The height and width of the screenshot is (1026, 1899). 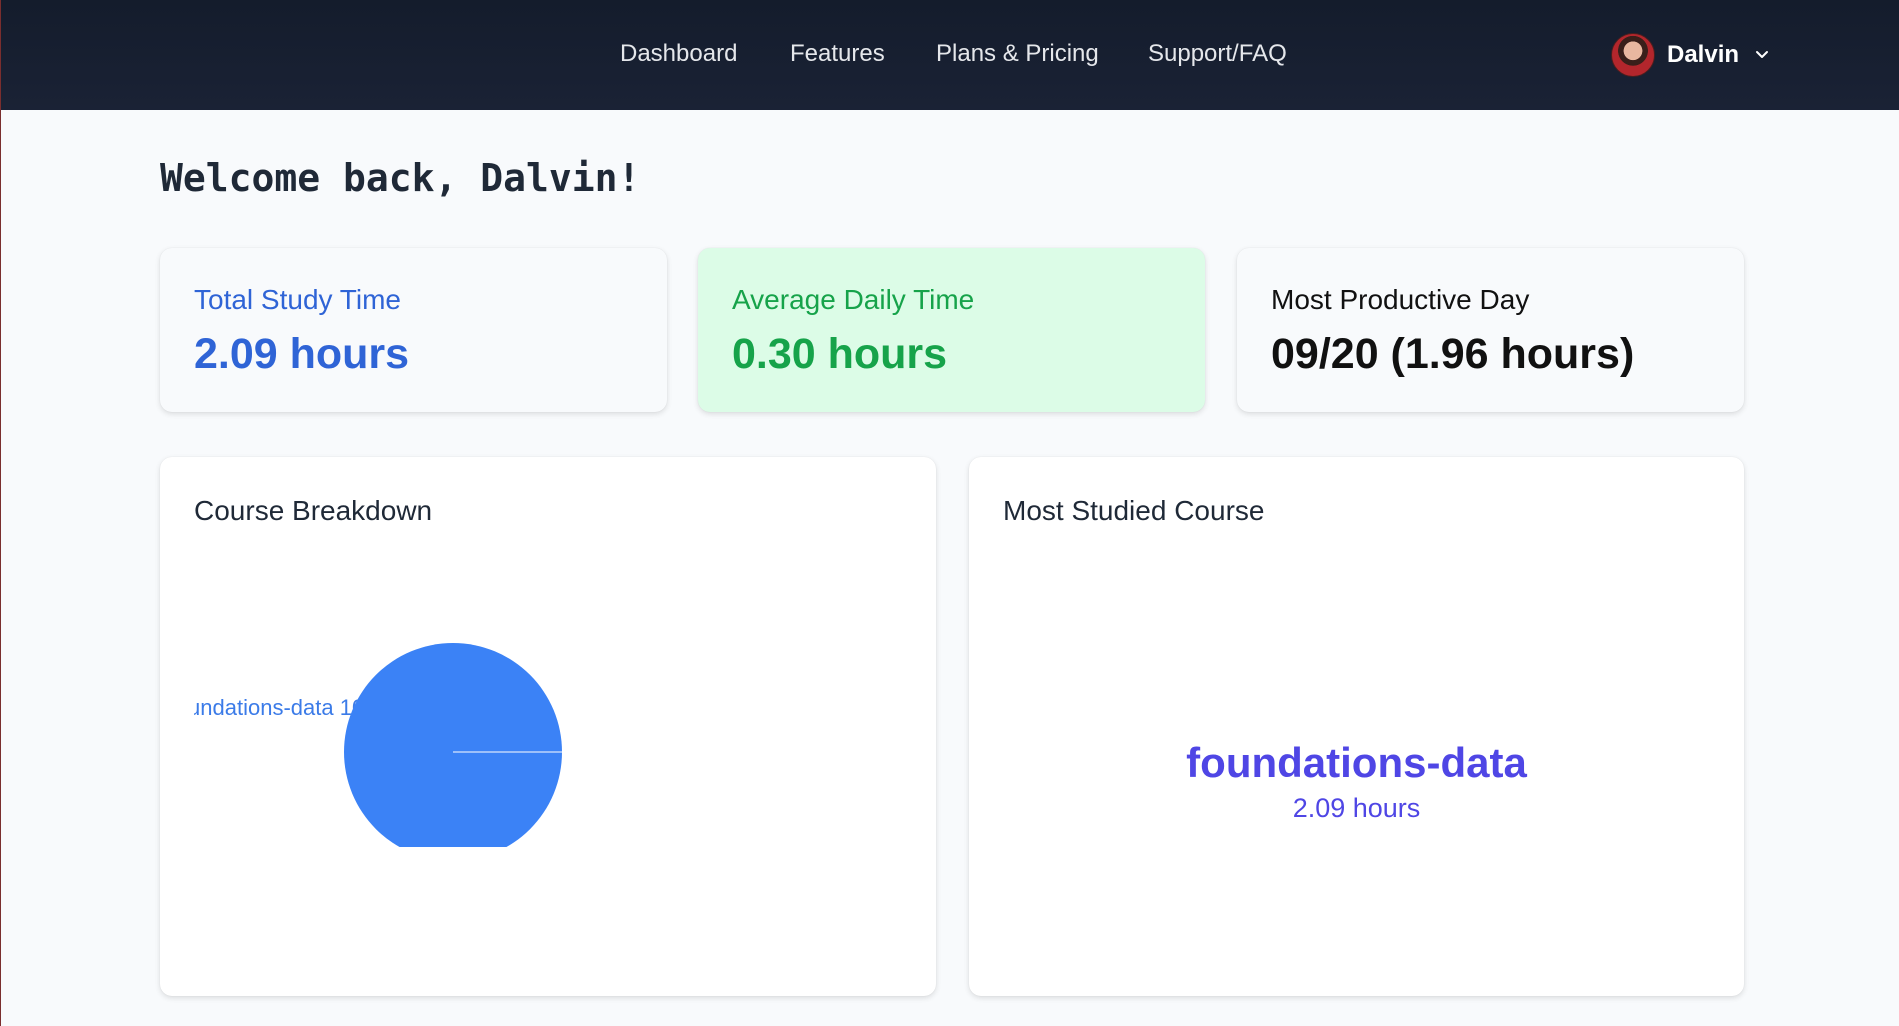 I want to click on pie-chart, so click(x=453, y=745).